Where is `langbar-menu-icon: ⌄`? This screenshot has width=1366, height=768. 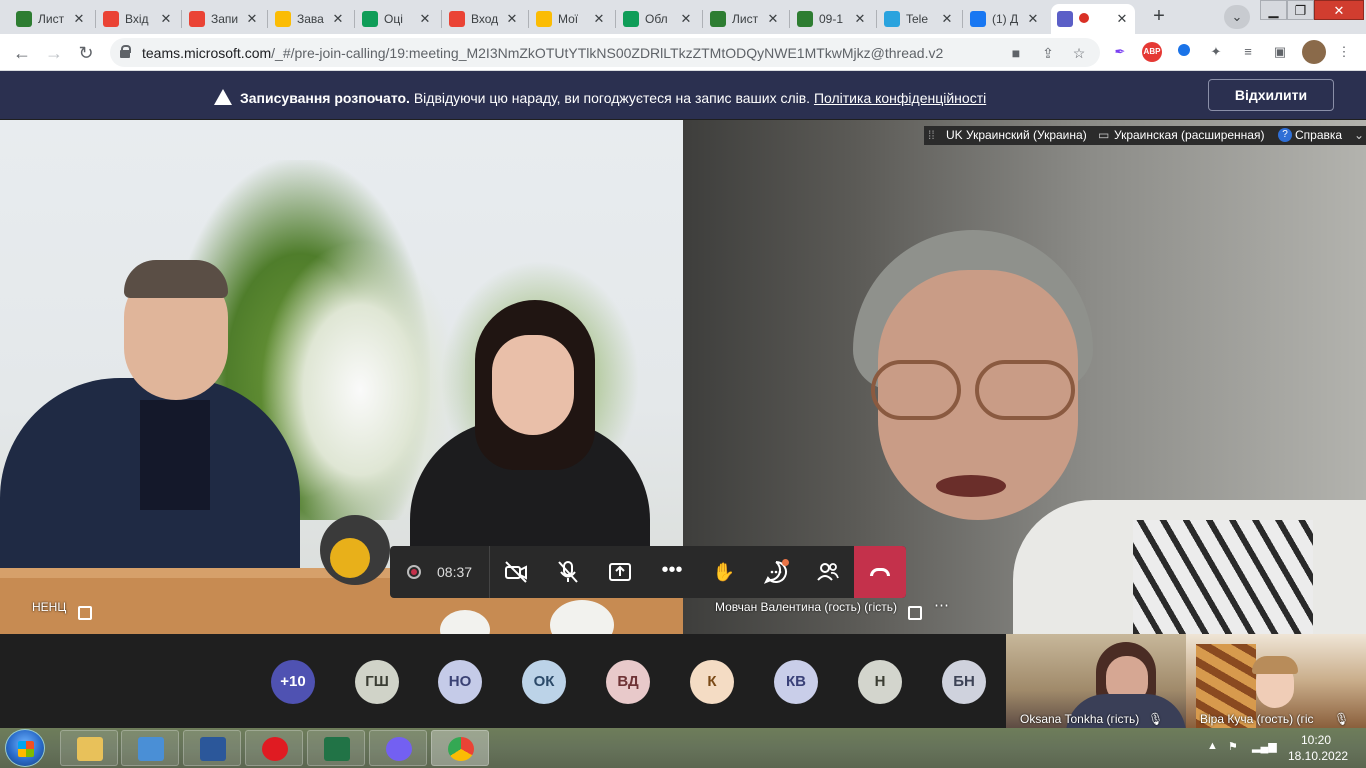
langbar-menu-icon: ⌄ is located at coordinates (1359, 135).